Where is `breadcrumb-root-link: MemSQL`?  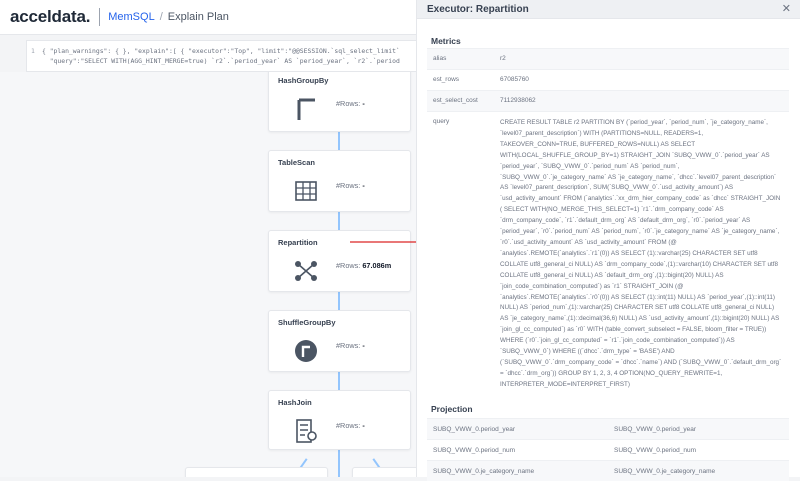 breadcrumb-root-link: MemSQL is located at coordinates (131, 17).